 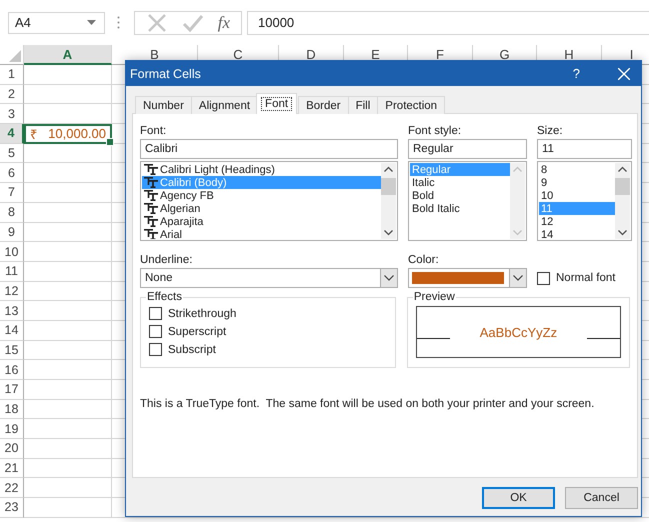 I want to click on row-header: 5, so click(x=12, y=154).